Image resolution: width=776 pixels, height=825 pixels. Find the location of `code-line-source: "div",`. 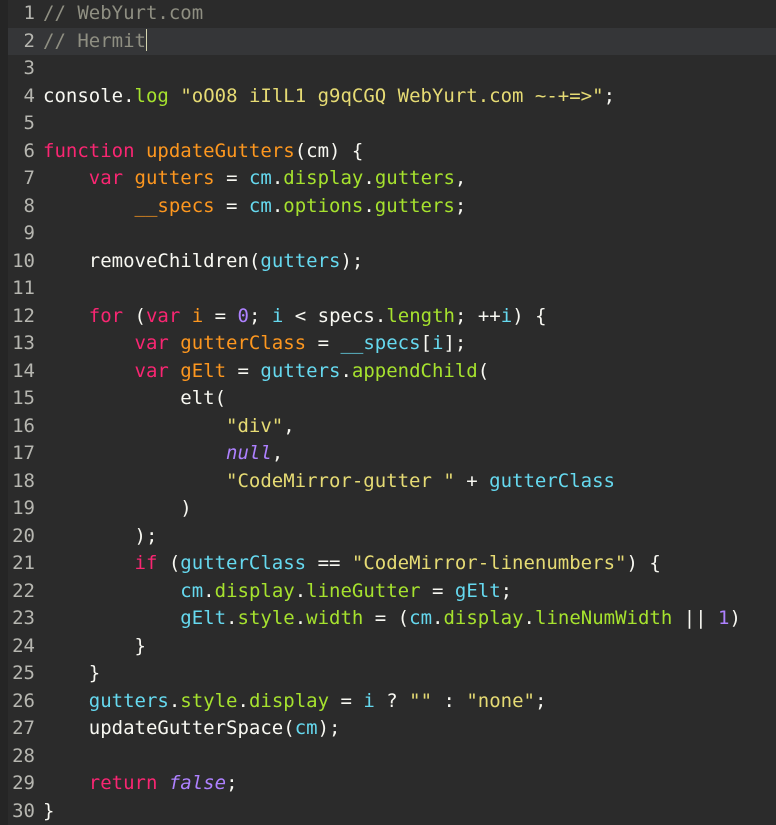

code-line-source: "div", is located at coordinates (165, 427).